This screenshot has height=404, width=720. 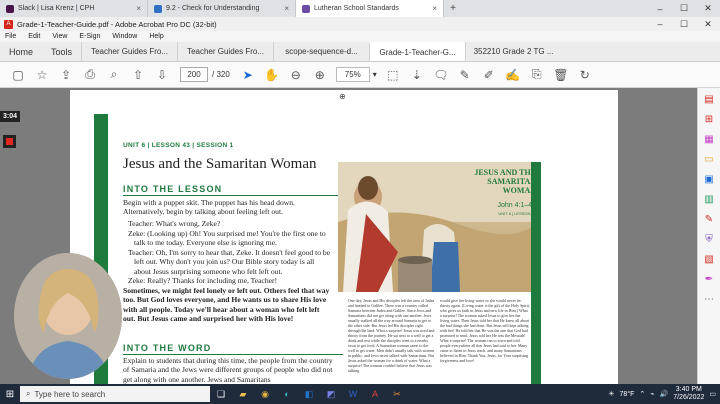 I want to click on more-tools-icon: ⋯, so click(x=709, y=299).